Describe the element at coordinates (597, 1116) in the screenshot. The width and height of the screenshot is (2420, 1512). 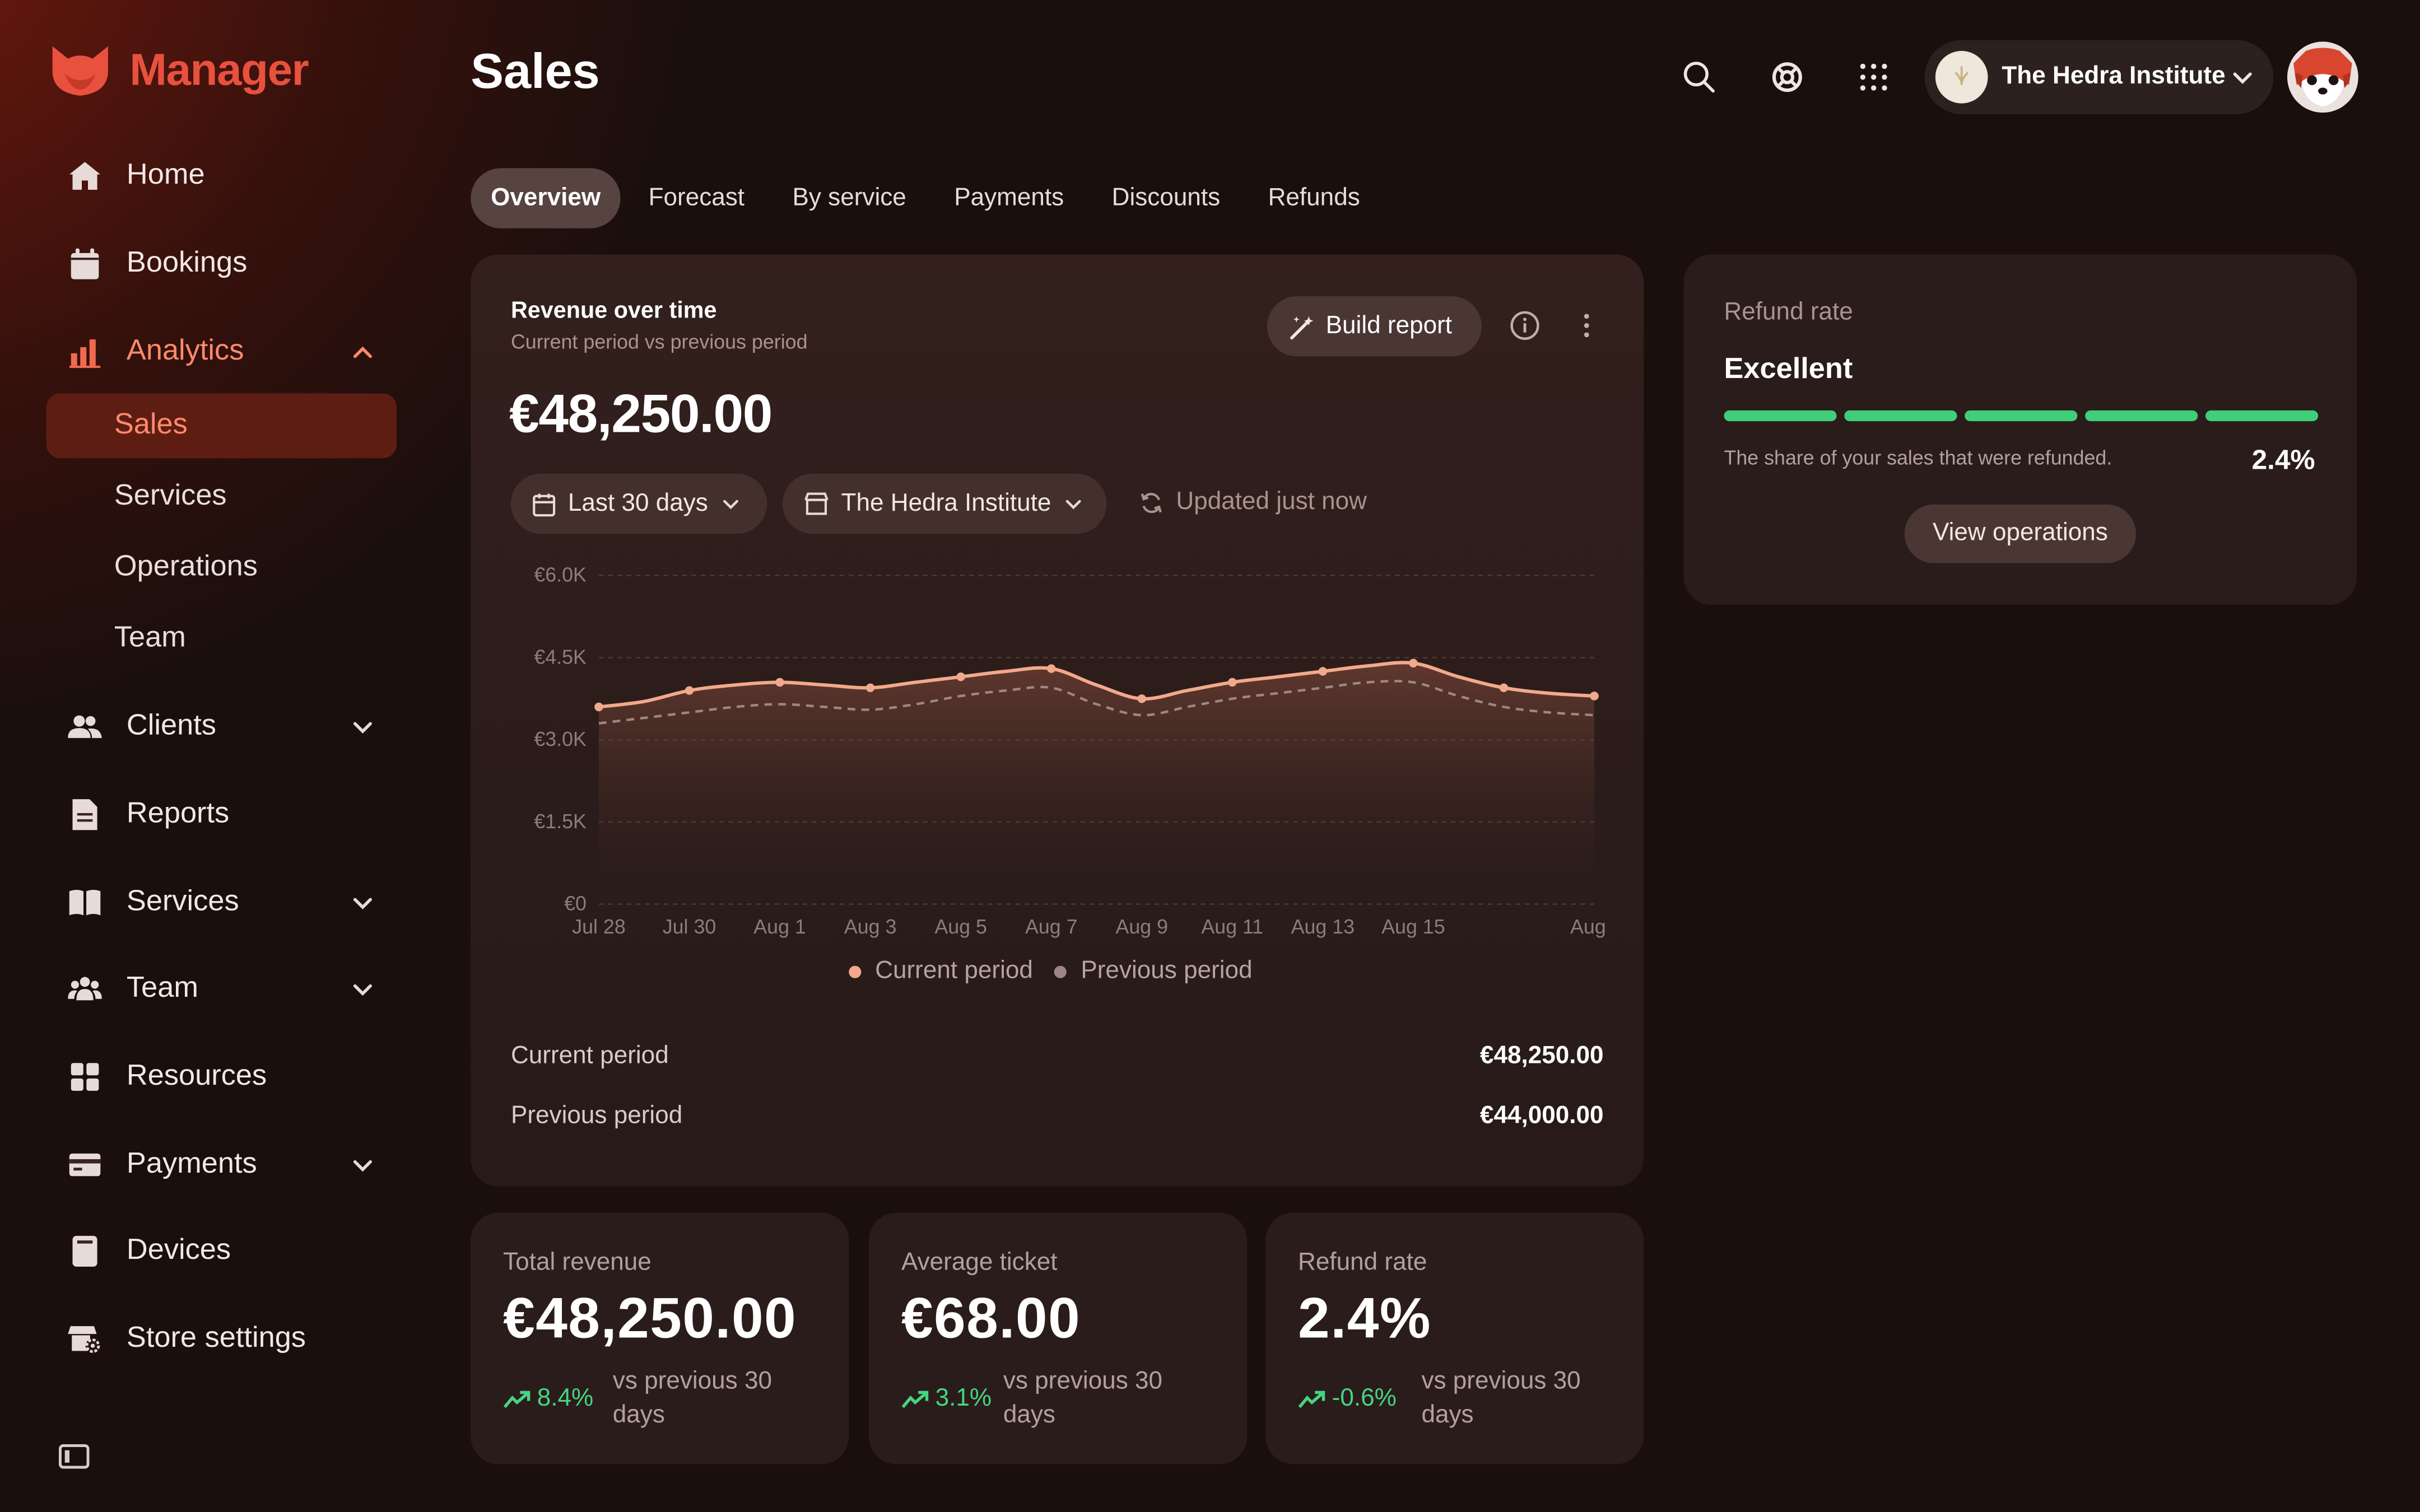
I see `summary-label: Previous period` at that location.